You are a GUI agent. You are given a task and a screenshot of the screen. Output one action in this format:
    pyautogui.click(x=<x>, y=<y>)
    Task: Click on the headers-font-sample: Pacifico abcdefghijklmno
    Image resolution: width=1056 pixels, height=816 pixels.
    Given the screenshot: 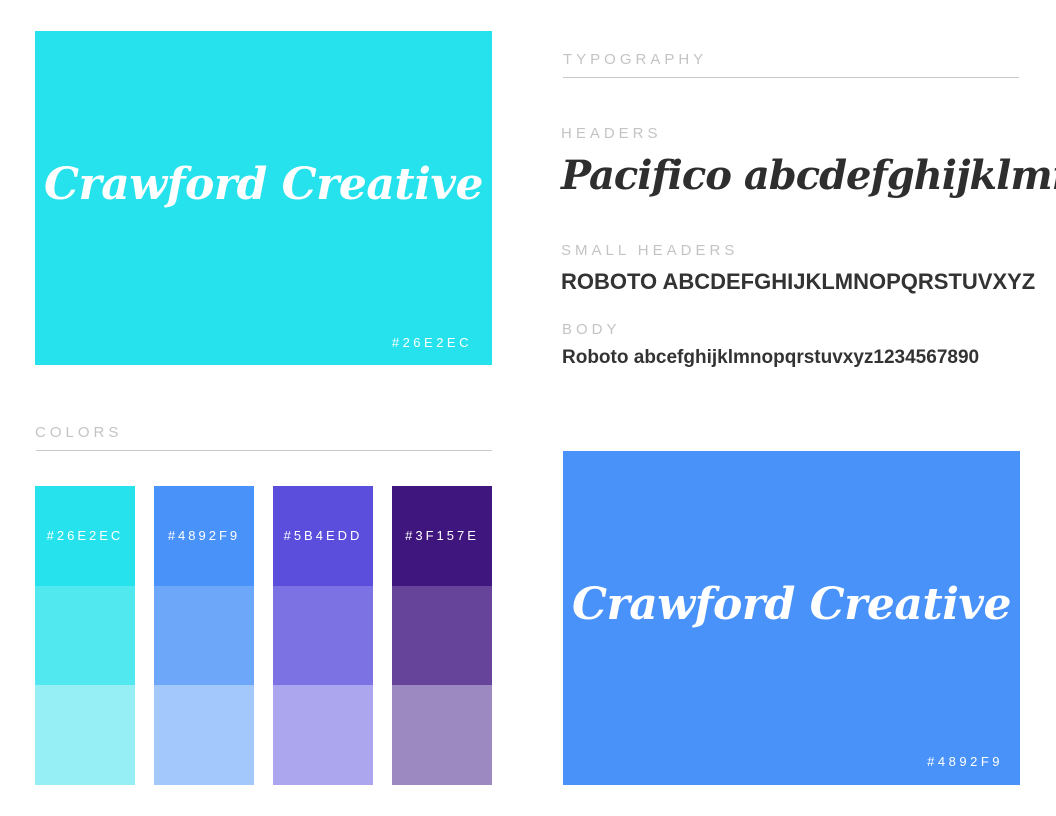 What is the action you would take?
    pyautogui.click(x=808, y=175)
    